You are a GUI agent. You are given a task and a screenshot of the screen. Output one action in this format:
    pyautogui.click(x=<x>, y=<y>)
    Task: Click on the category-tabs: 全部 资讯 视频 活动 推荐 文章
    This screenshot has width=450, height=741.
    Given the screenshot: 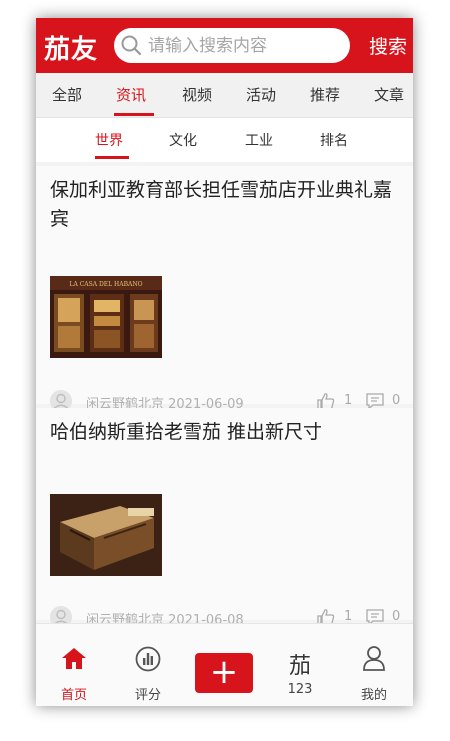 What is the action you would take?
    pyautogui.click(x=224, y=95)
    